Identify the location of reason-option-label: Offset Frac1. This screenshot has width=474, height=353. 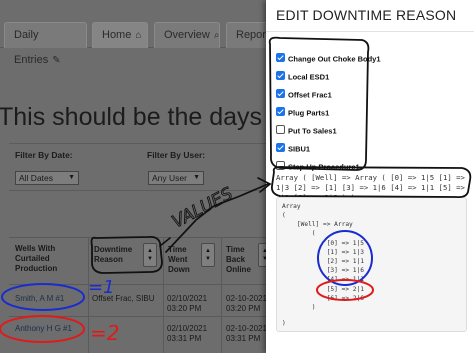
(310, 95).